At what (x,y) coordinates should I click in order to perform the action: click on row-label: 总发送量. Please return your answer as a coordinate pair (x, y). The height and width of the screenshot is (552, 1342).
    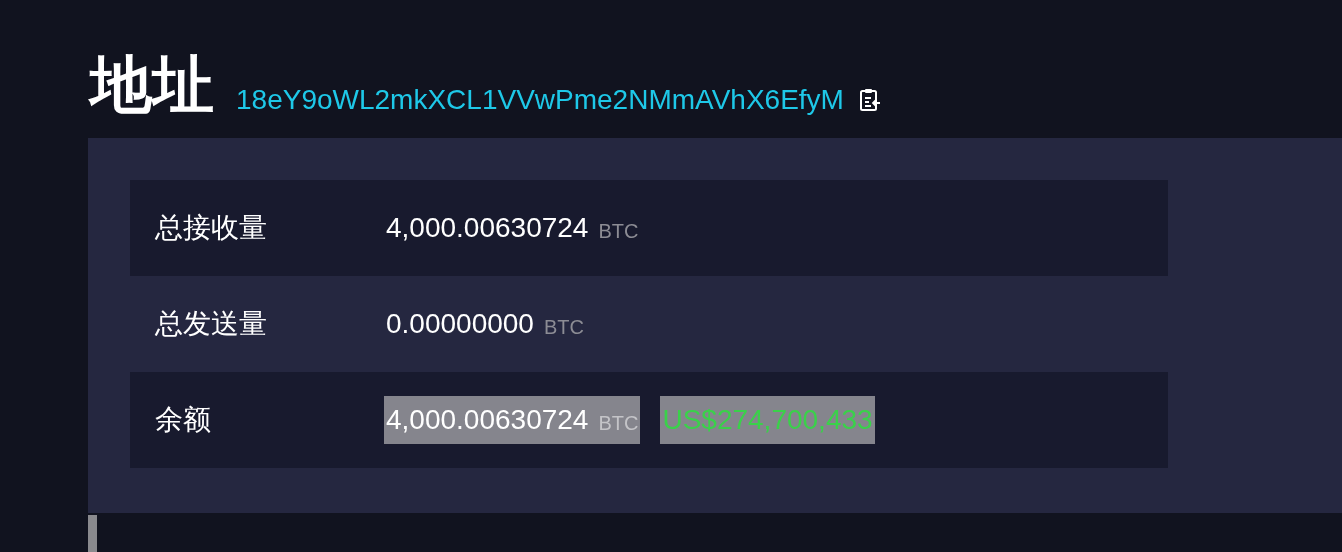
    Looking at the image, I should click on (211, 324).